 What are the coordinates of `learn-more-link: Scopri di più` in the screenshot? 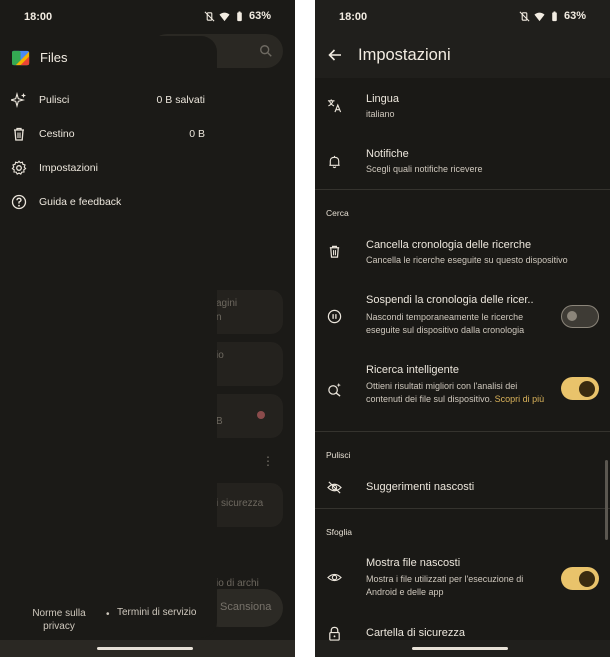 It's located at (520, 399).